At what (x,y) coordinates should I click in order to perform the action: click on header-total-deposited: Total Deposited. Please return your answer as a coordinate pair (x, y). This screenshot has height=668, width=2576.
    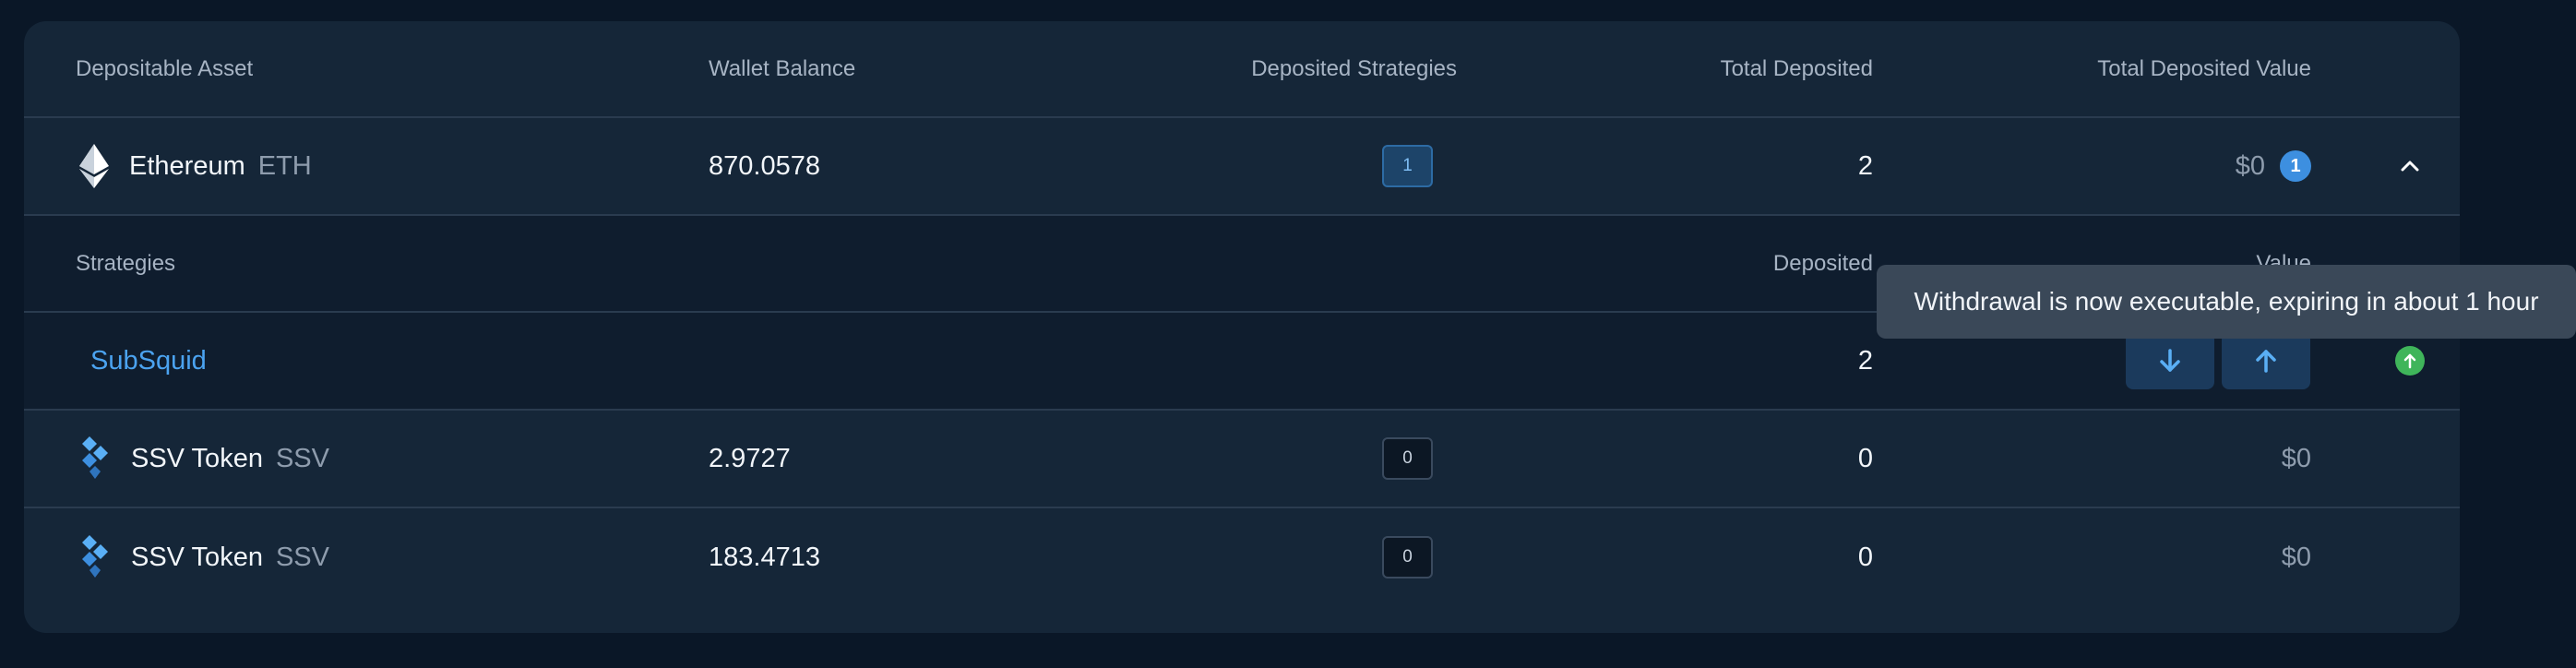
    Looking at the image, I should click on (1797, 68).